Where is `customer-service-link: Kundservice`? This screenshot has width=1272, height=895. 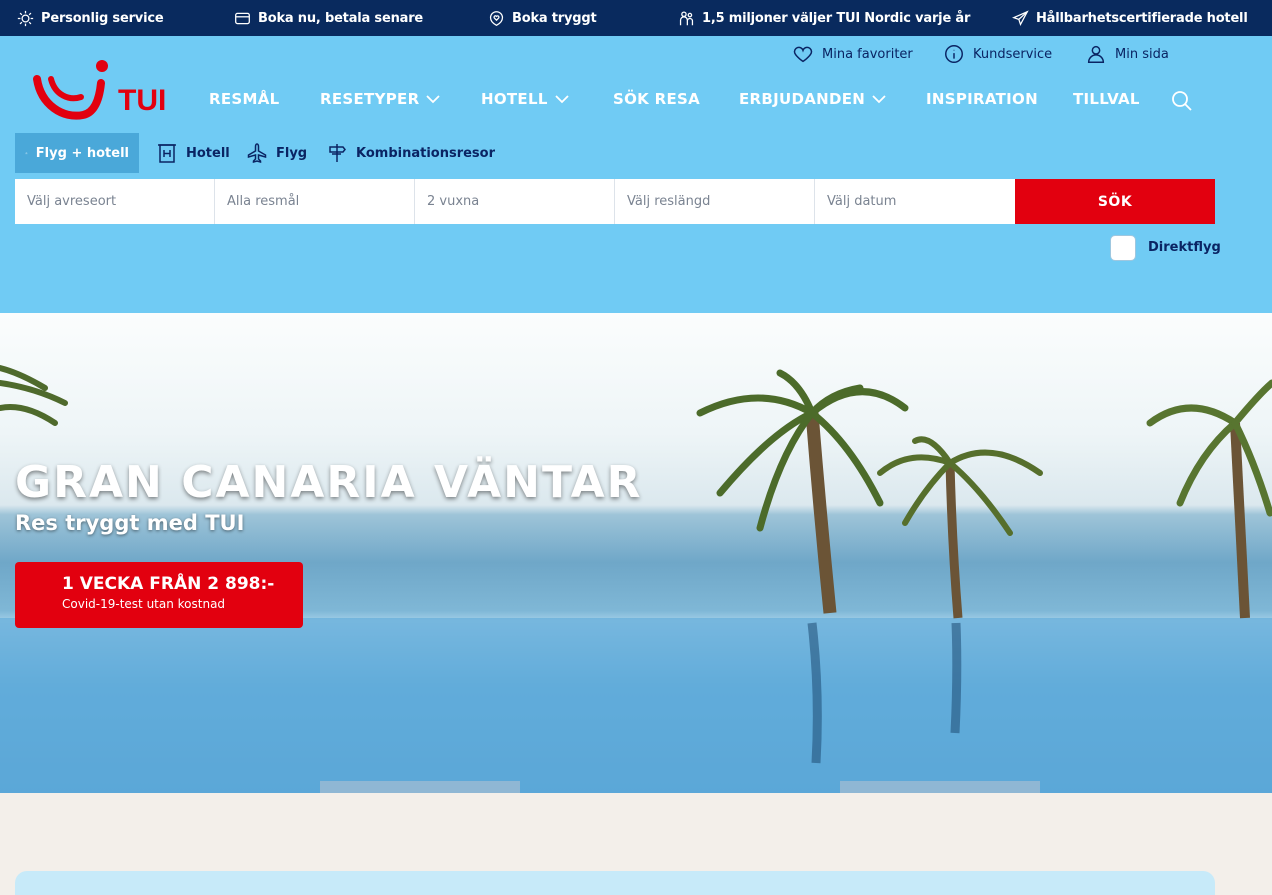
customer-service-link: Kundservice is located at coordinates (997, 54).